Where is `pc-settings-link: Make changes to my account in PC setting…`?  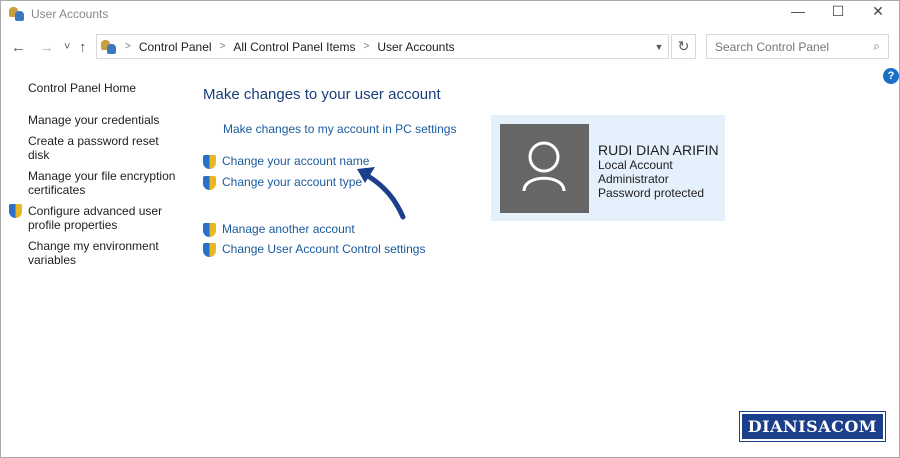
pc-settings-link: Make changes to my account in PC setting… is located at coordinates (339, 129).